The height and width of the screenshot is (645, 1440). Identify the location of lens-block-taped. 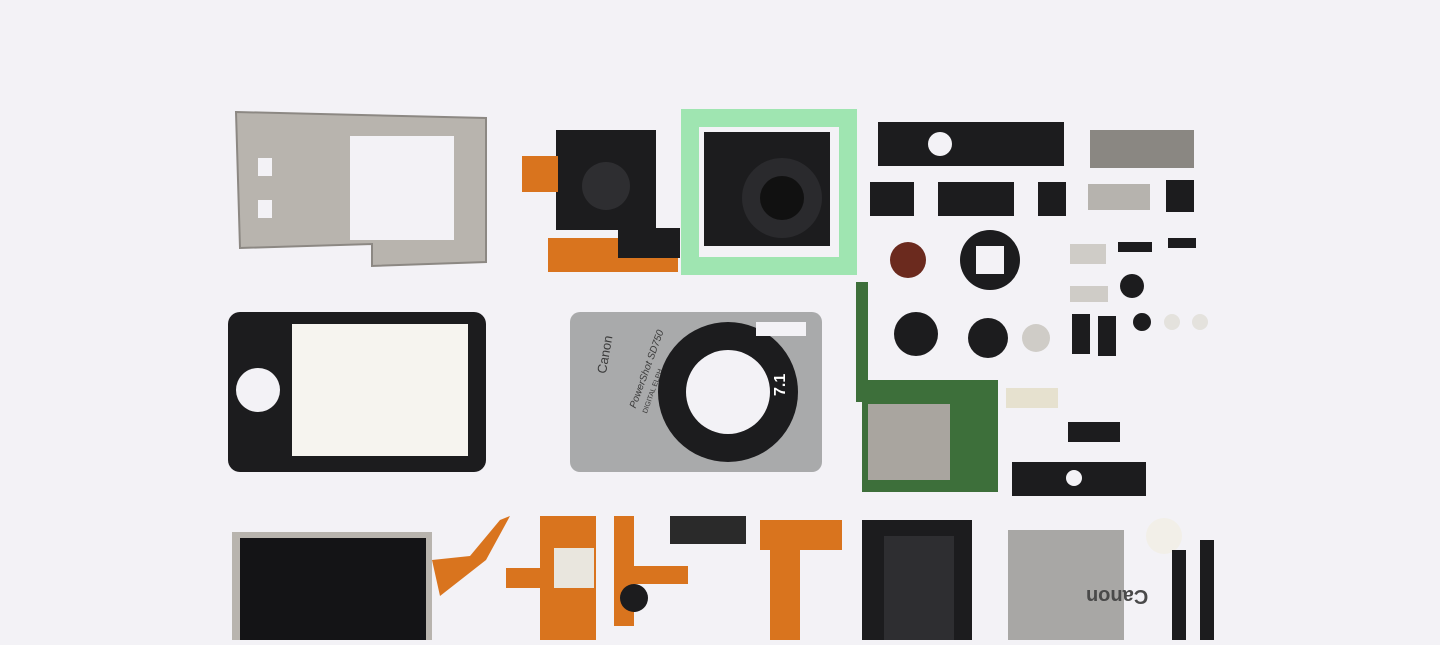
(769, 192).